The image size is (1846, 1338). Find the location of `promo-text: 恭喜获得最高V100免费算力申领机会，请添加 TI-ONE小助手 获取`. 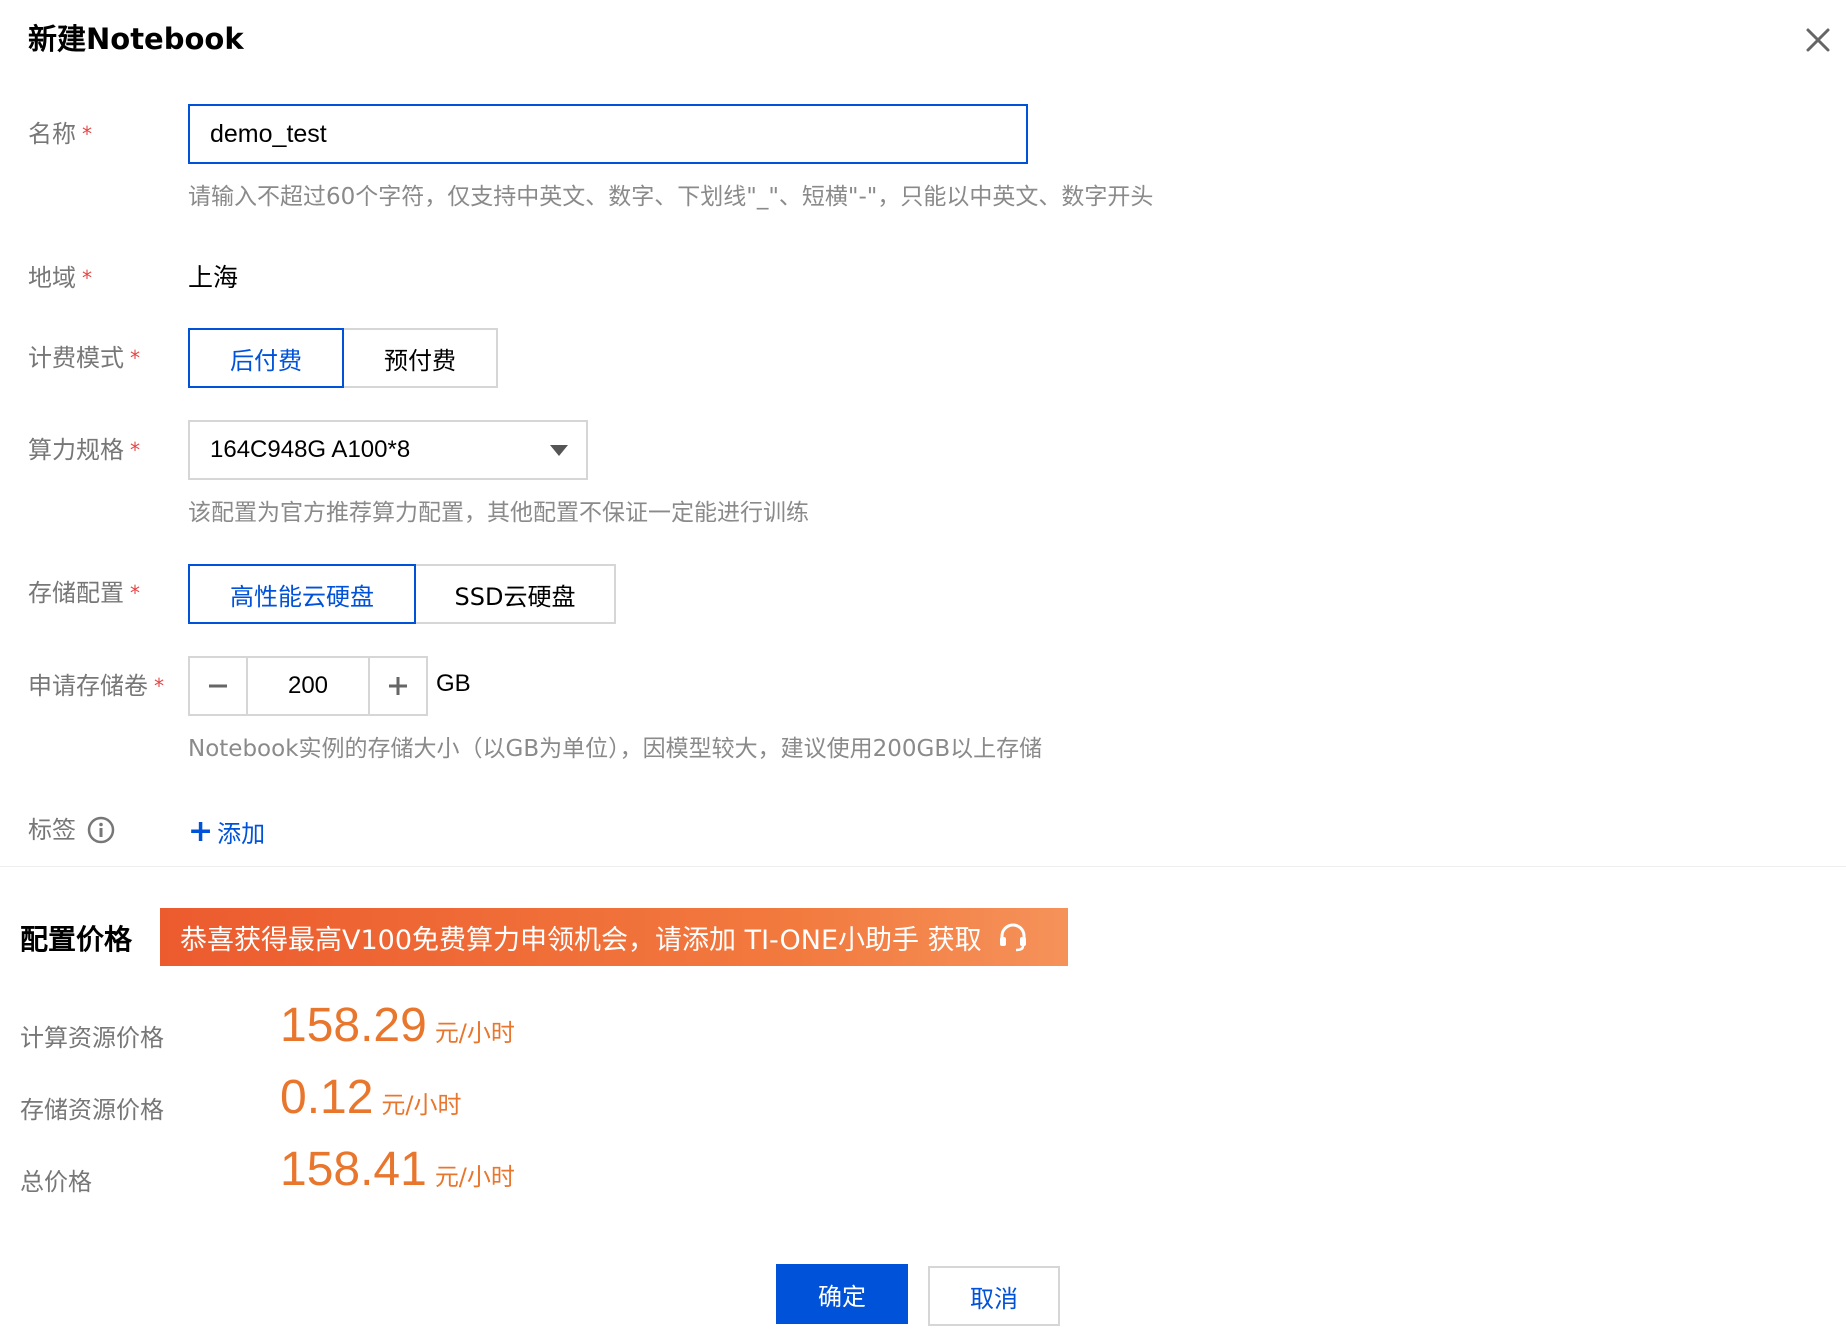

promo-text: 恭喜获得最高V100免费算力申领机会，请添加 TI-ONE小助手 获取 is located at coordinates (581, 940).